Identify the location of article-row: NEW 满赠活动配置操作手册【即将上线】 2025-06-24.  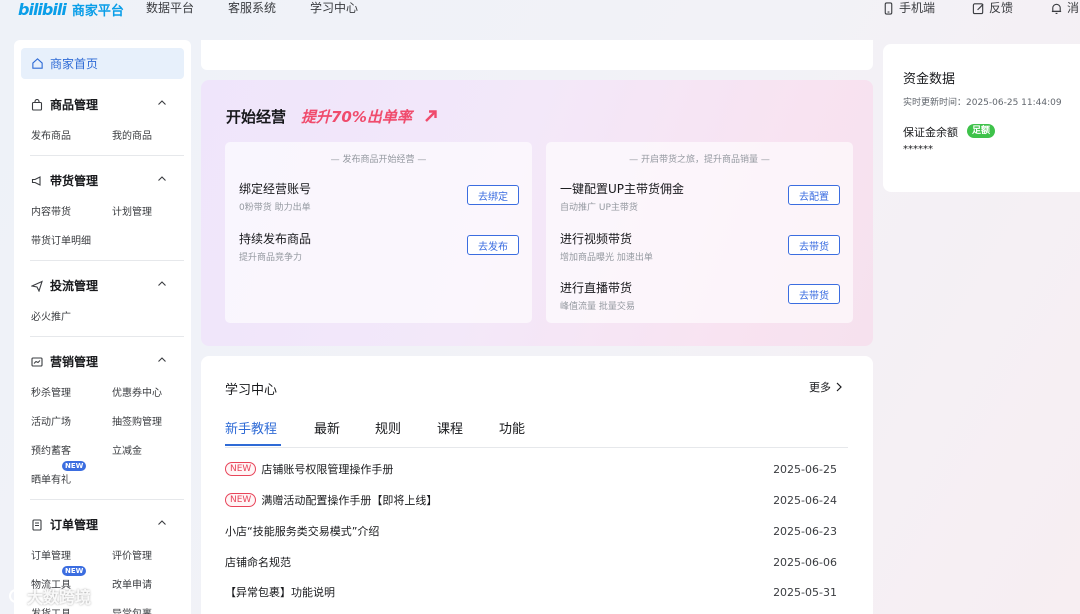
(531, 500).